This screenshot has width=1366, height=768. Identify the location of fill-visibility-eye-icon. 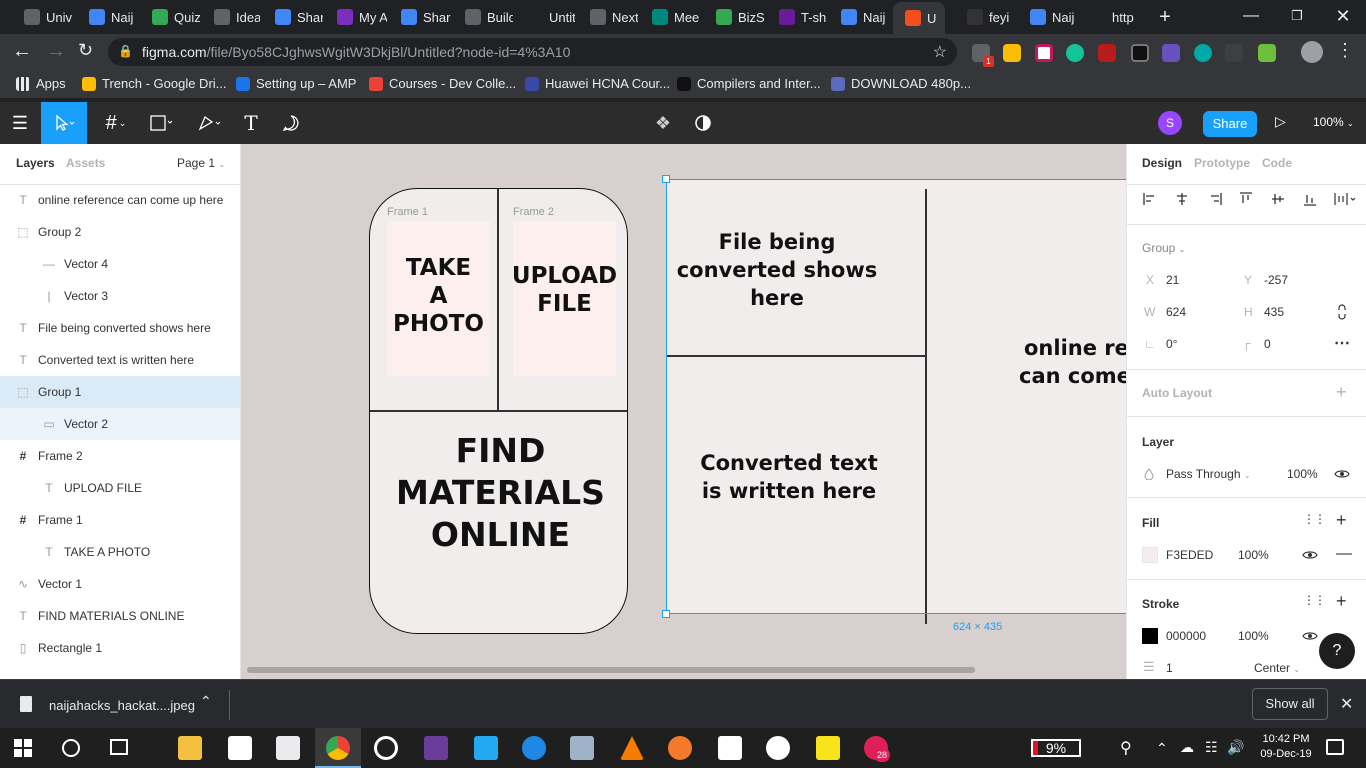
(1310, 555).